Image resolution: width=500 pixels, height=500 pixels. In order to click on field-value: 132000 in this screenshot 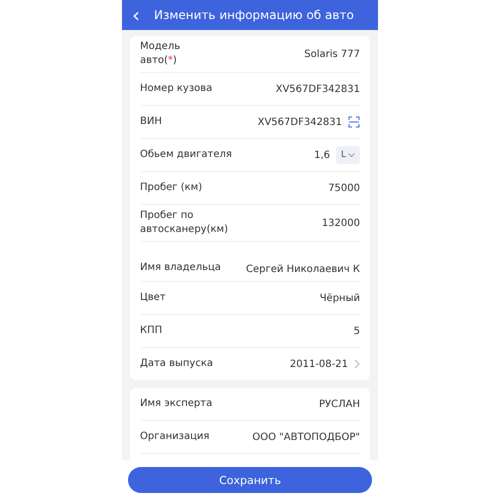, I will do `click(341, 223)`.